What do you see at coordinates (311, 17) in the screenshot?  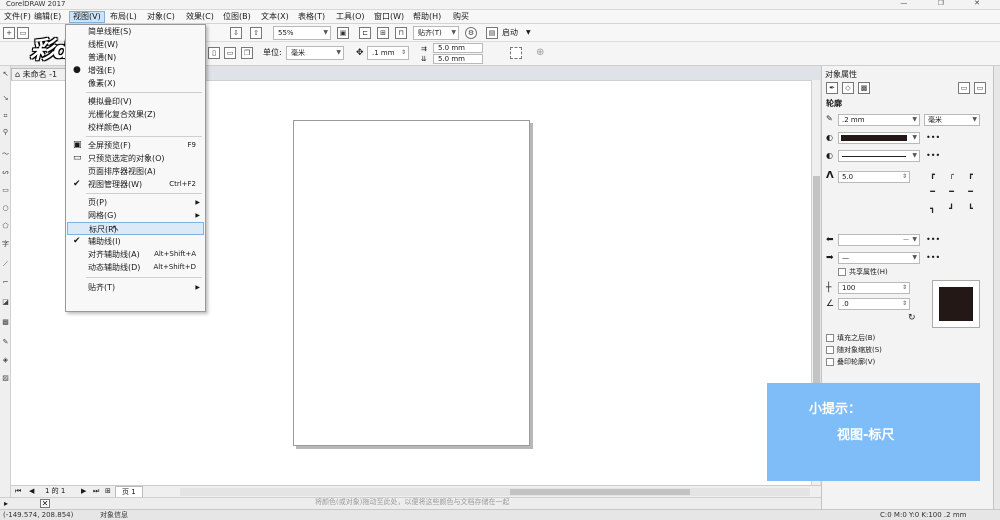 I see `menu-table: 表格(T)` at bounding box center [311, 17].